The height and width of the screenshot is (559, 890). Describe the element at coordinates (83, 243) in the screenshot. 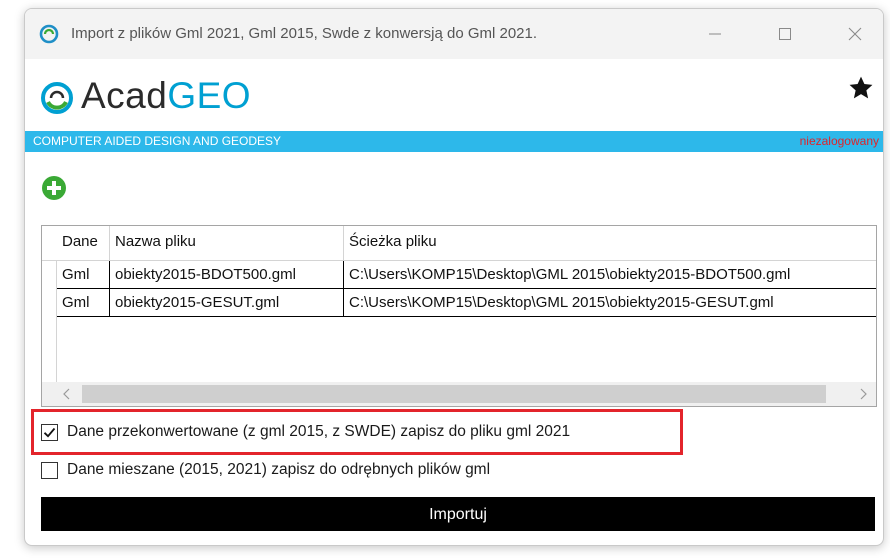

I see `column-header-dane: Dane` at that location.